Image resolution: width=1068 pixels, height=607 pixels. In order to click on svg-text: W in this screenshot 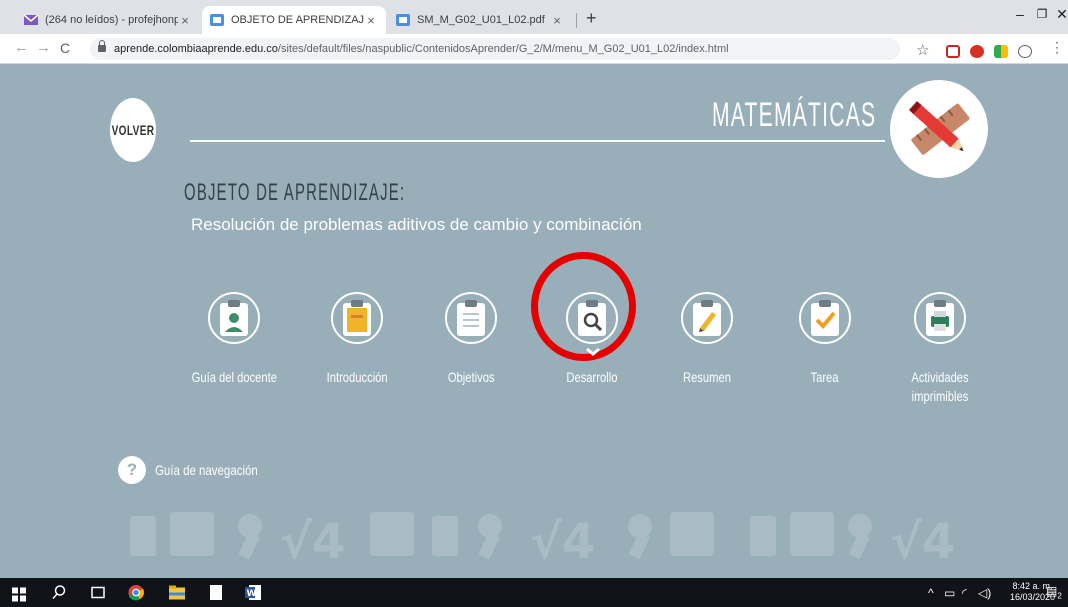, I will do `click(252, 594)`.